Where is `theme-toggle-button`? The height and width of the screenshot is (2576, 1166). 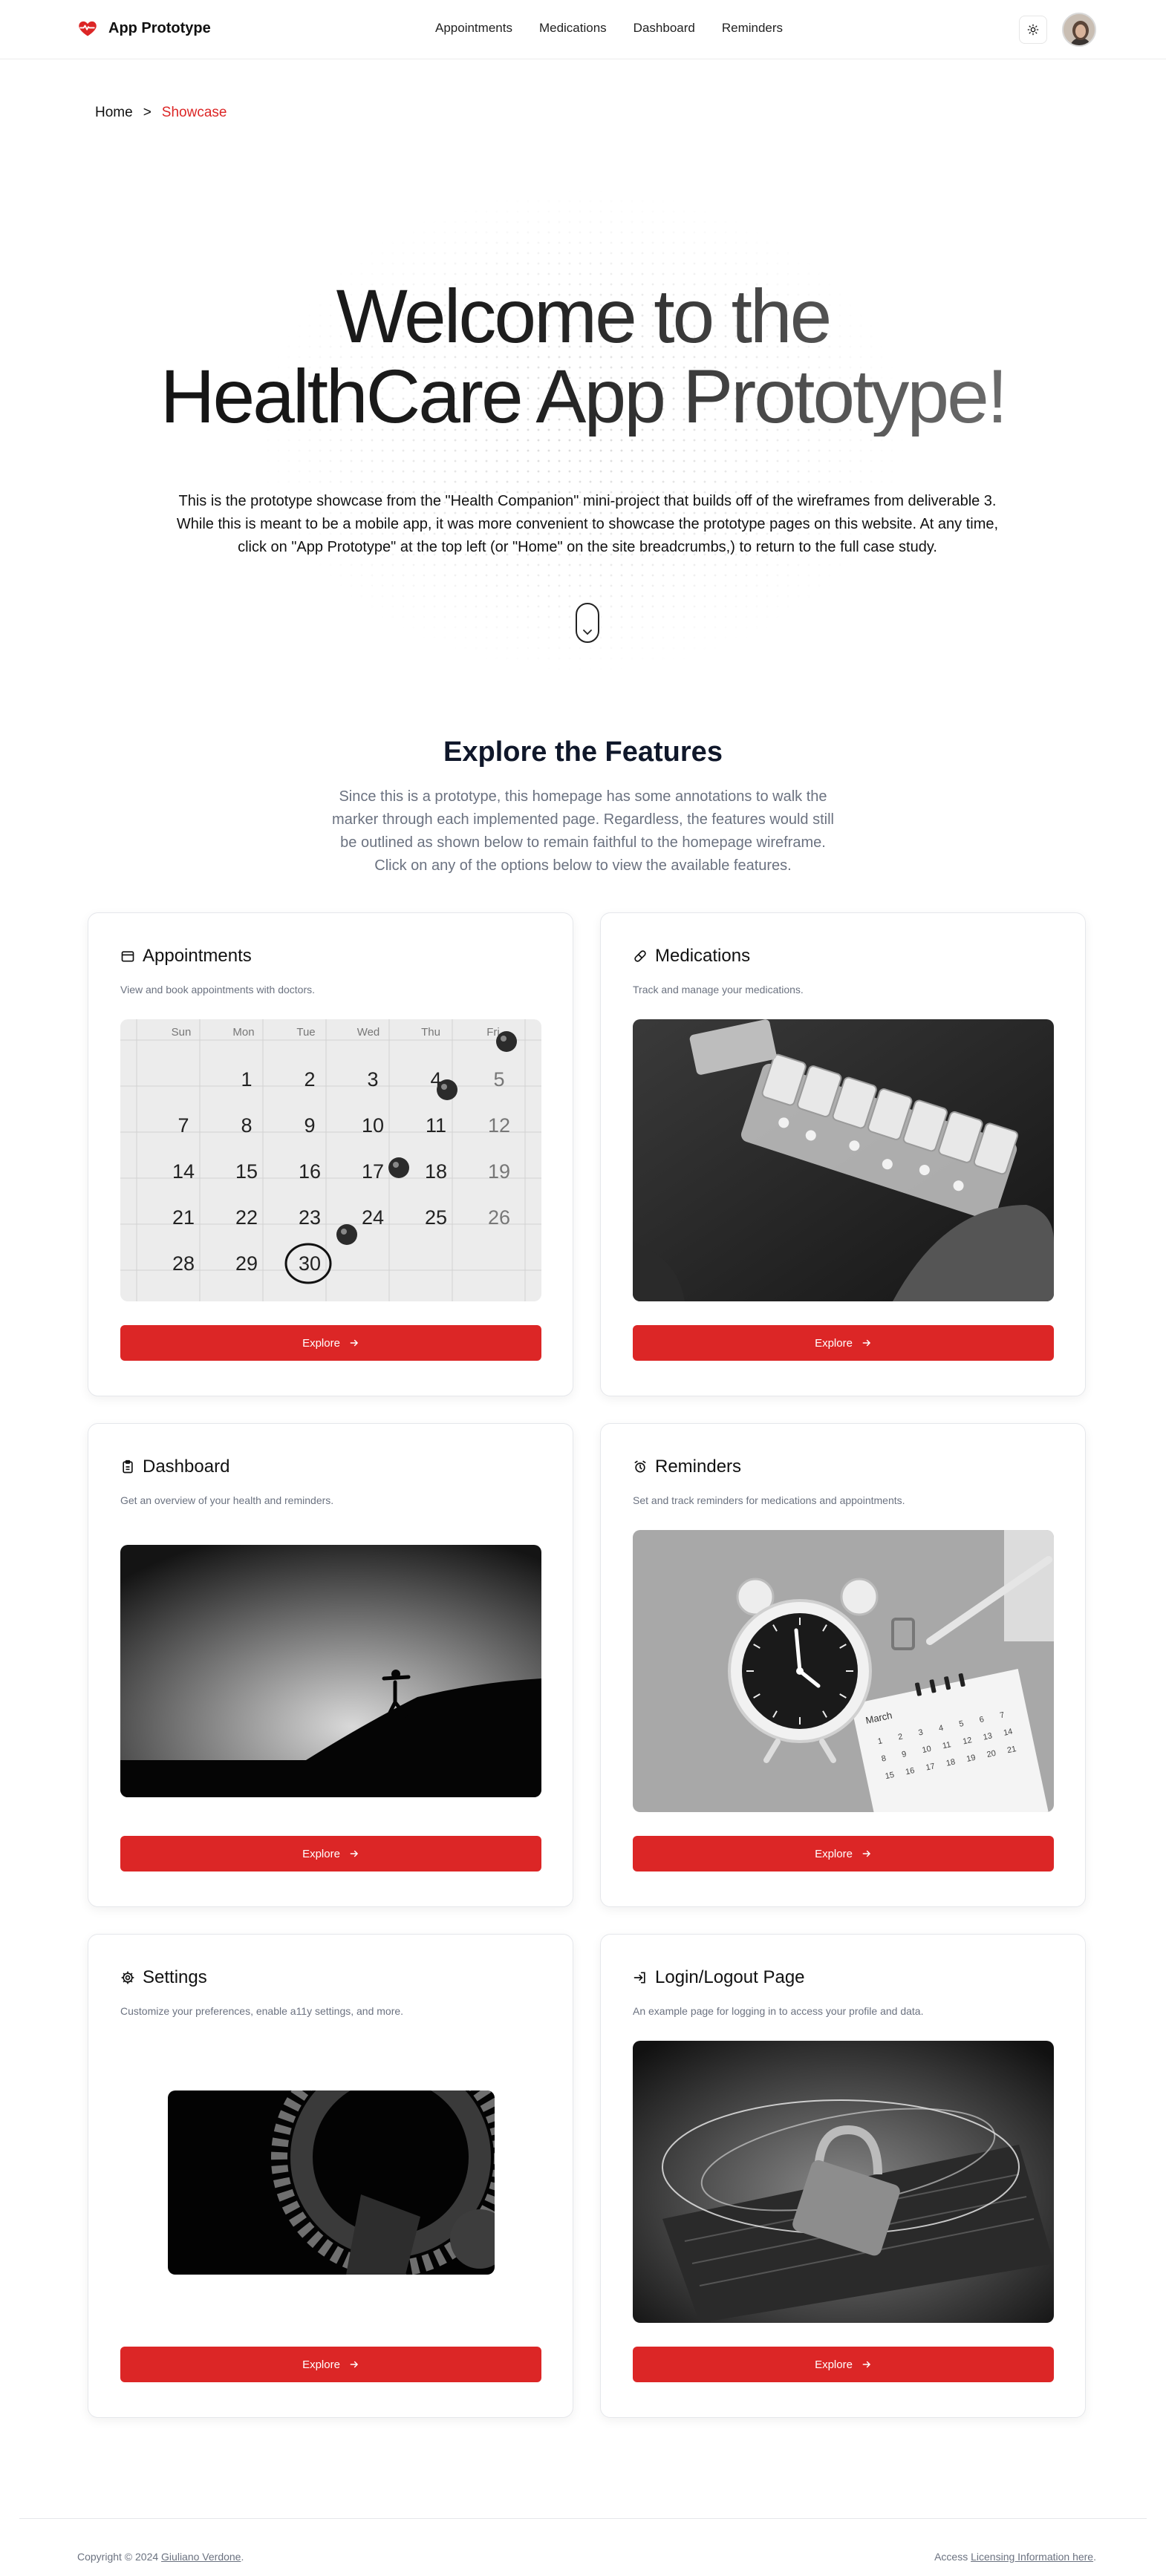 theme-toggle-button is located at coordinates (1033, 30).